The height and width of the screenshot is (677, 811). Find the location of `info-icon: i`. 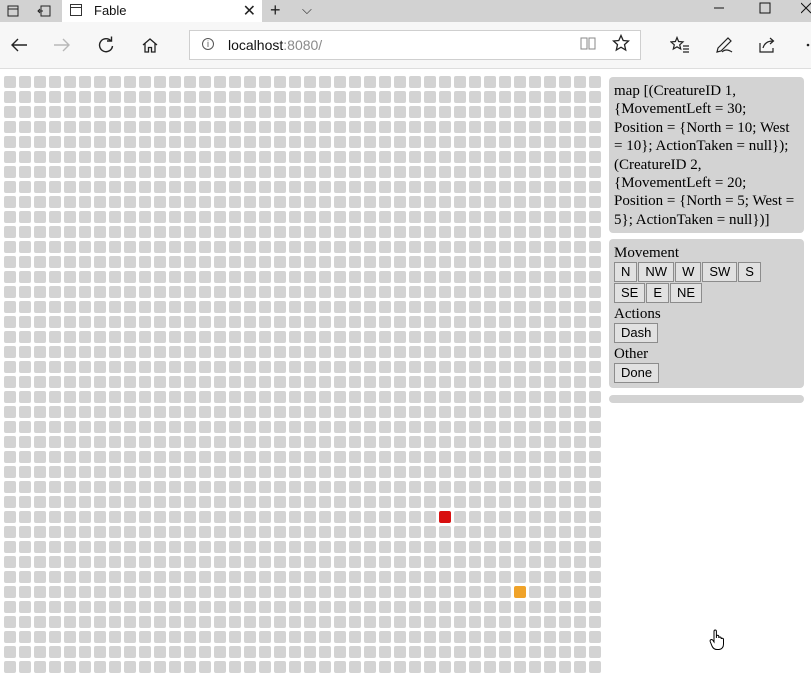

info-icon: i is located at coordinates (208, 44).